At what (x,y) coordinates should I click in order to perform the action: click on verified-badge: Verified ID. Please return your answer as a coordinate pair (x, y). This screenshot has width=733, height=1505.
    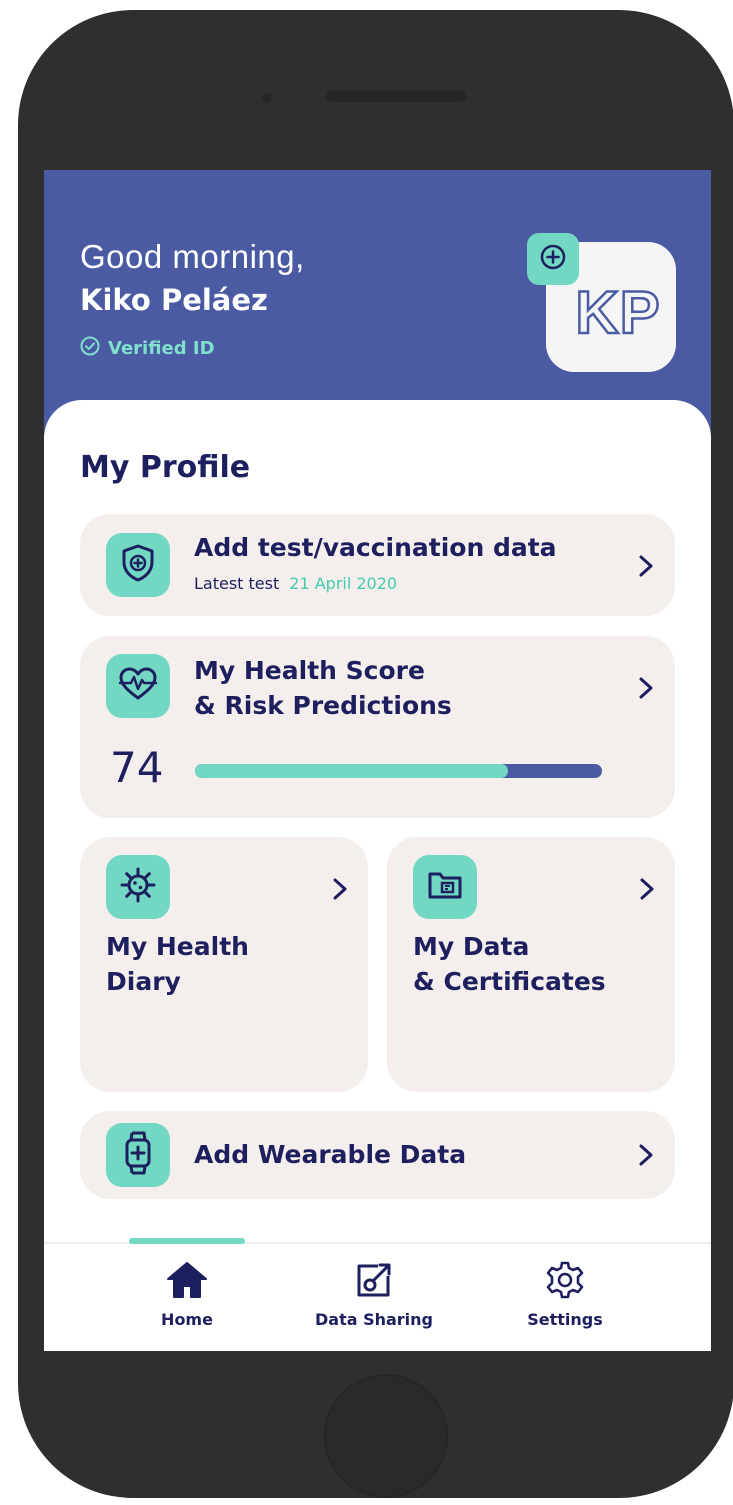
    Looking at the image, I should click on (147, 348).